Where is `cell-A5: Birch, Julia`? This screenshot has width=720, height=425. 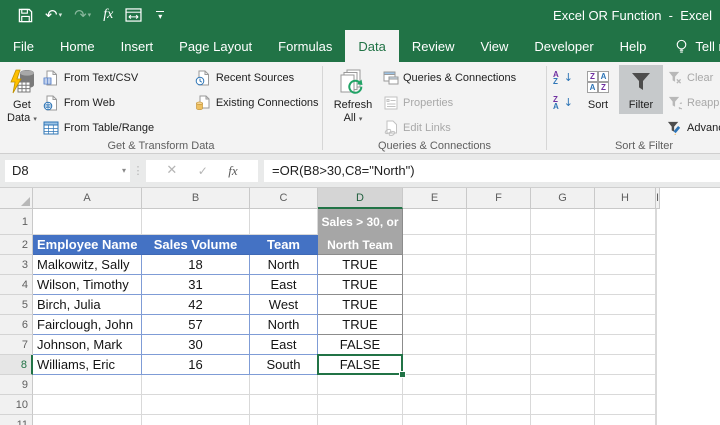
cell-A5: Birch, Julia is located at coordinates (87, 305).